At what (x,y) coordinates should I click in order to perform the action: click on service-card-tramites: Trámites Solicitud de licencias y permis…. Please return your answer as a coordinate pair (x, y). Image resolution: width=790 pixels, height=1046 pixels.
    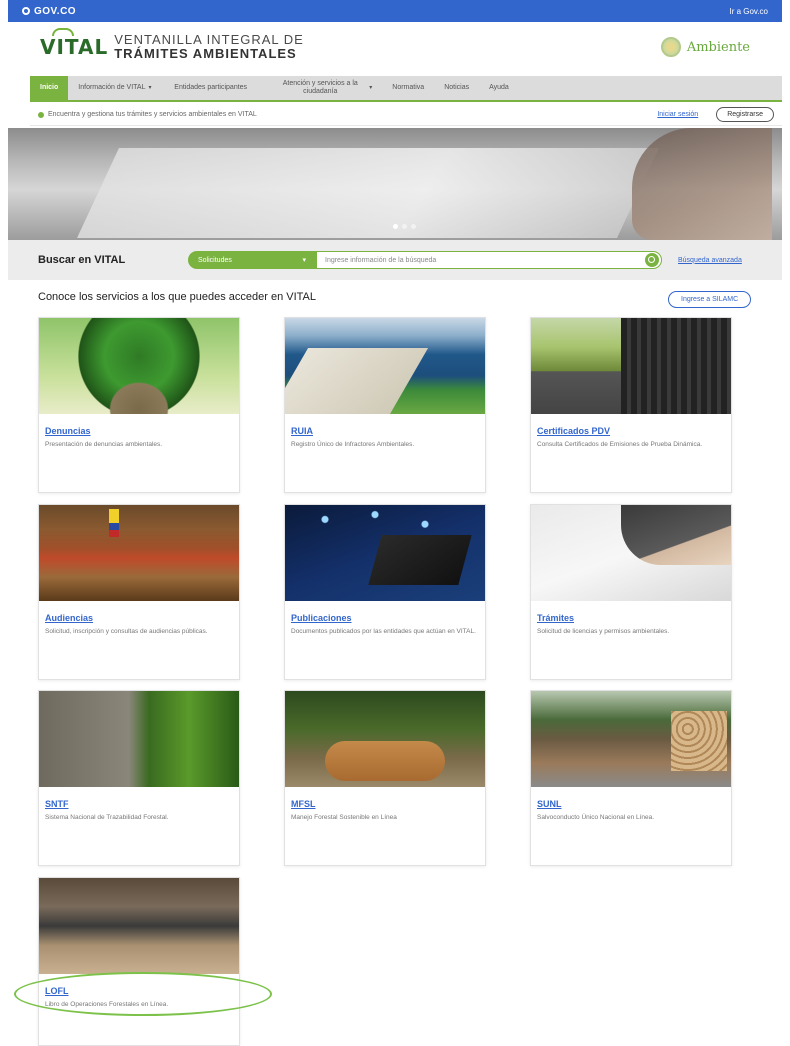
    Looking at the image, I should click on (631, 592).